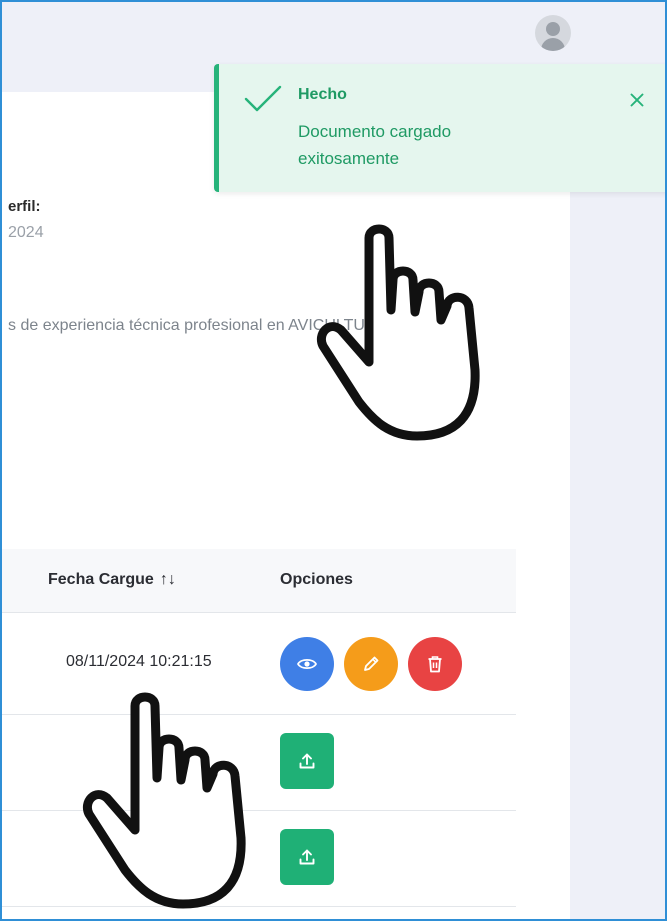  What do you see at coordinates (322, 94) in the screenshot?
I see `toast-title: Hecho` at bounding box center [322, 94].